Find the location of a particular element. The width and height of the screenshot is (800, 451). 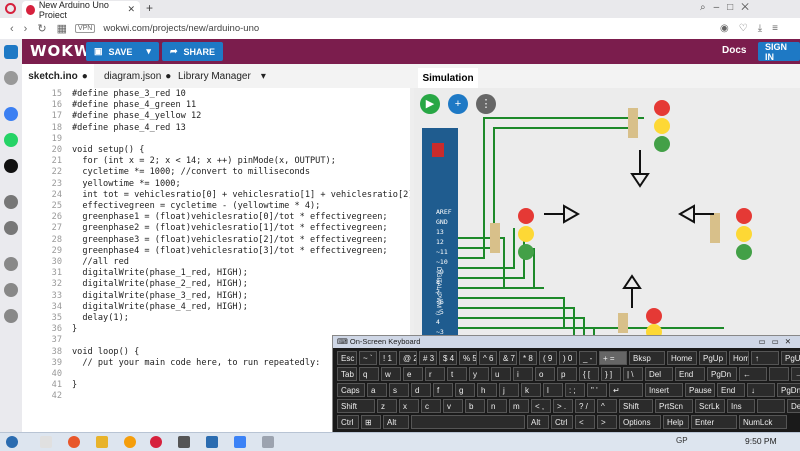

keyboard-key: n is located at coordinates (497, 406).